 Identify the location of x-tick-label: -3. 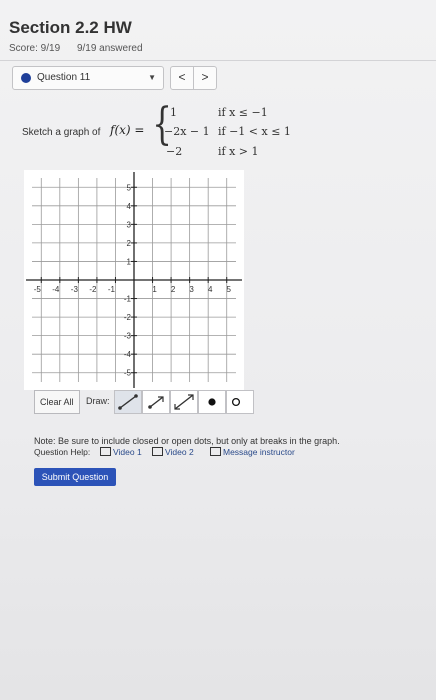
(75, 289).